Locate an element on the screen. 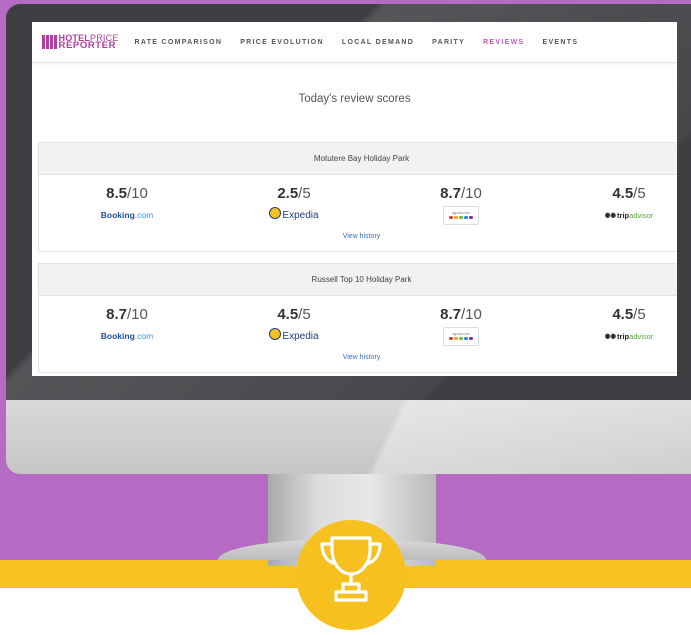 This screenshot has width=691, height=635. nav-reviews: REVIEWS is located at coordinates (503, 42).